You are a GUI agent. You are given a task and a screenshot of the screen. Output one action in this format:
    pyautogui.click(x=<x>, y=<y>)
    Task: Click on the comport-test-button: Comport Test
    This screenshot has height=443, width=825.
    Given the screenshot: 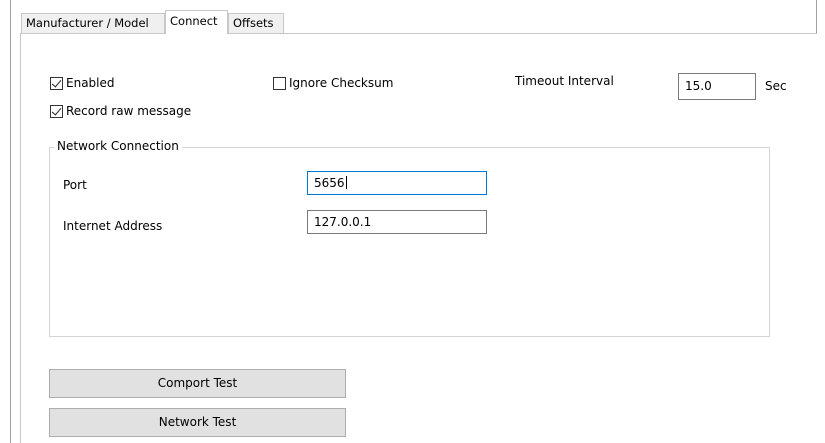 What is the action you would take?
    pyautogui.click(x=197, y=383)
    